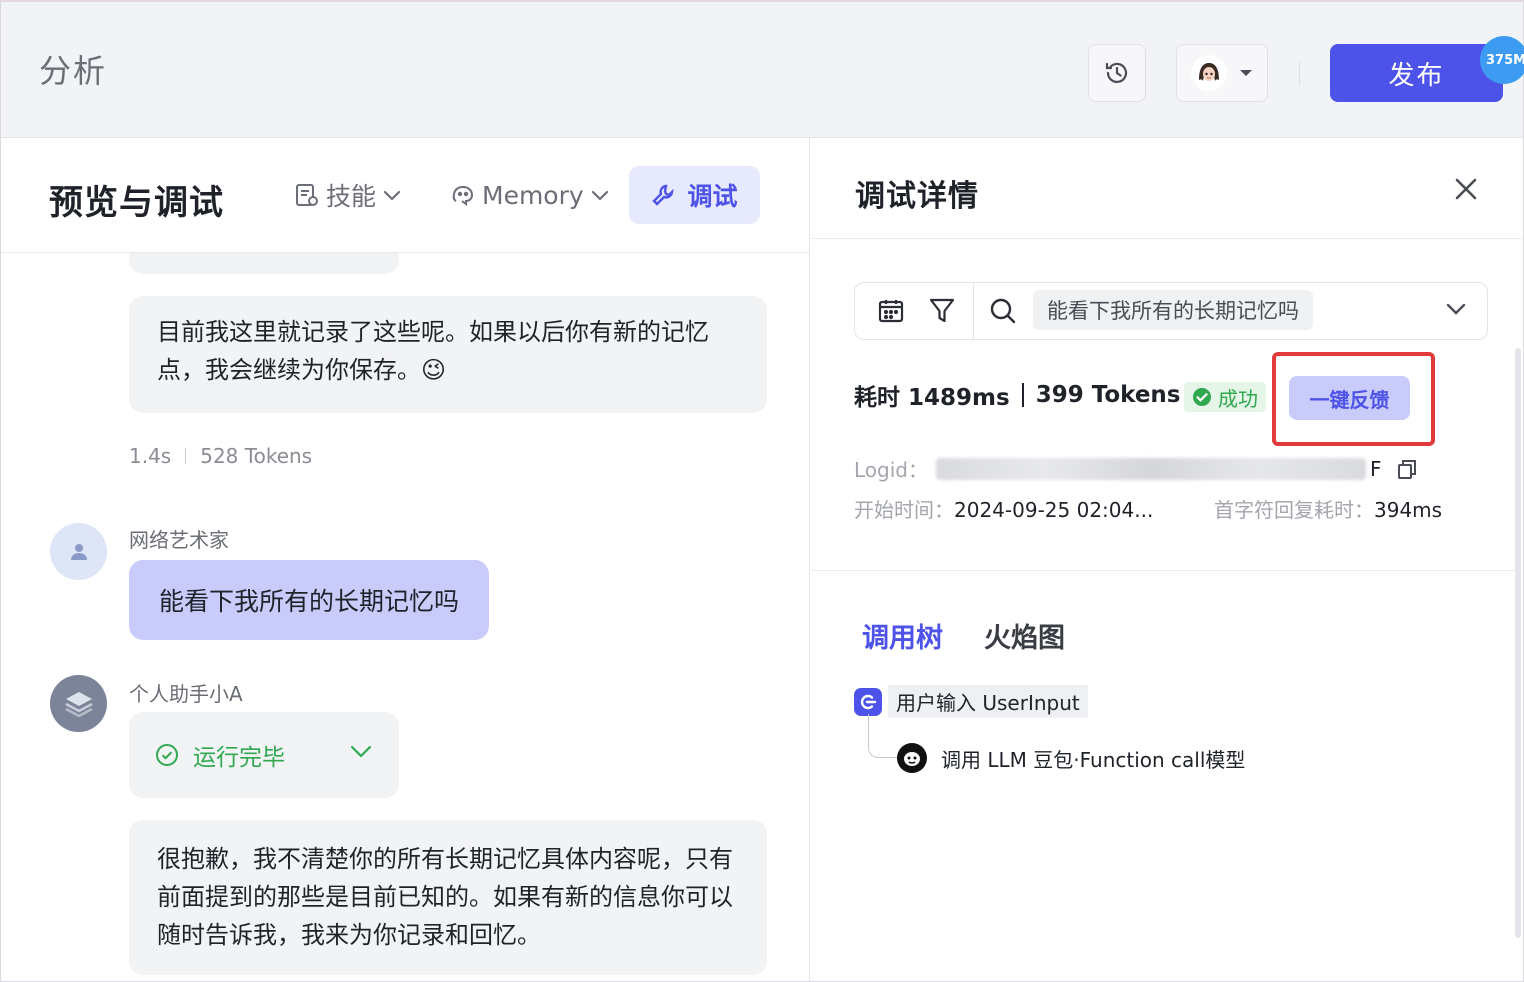 This screenshot has height=982, width=1524. I want to click on user-message: 能看下我所有的长期记忆吗, so click(309, 600).